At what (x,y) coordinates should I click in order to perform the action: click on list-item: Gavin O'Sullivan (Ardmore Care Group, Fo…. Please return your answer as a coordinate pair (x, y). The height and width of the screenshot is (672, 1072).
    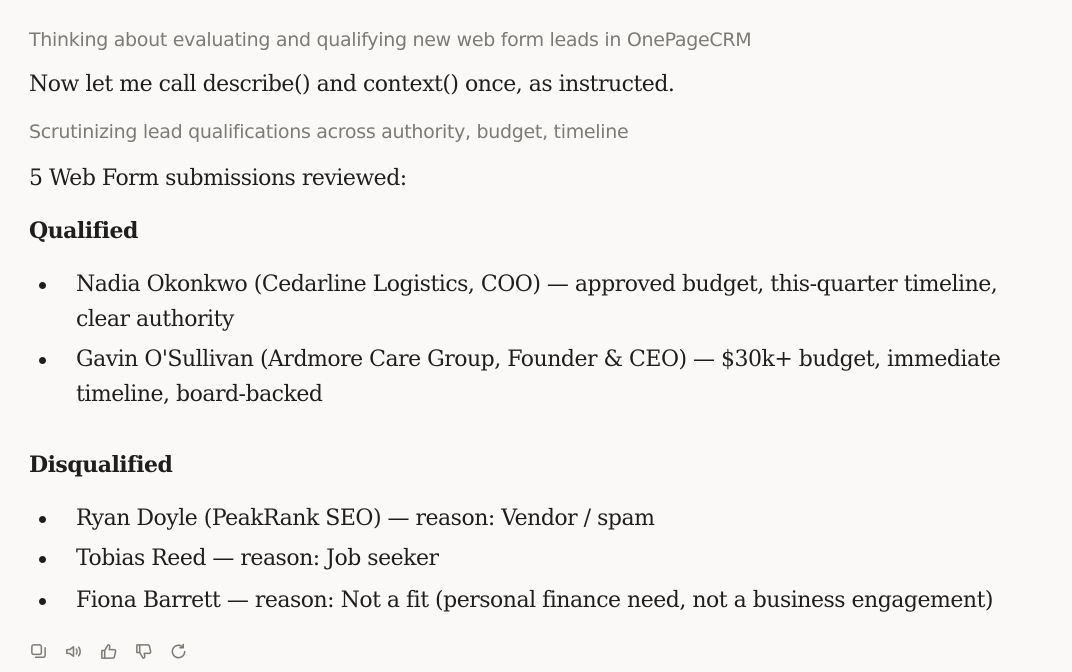
    Looking at the image, I should click on (529, 377).